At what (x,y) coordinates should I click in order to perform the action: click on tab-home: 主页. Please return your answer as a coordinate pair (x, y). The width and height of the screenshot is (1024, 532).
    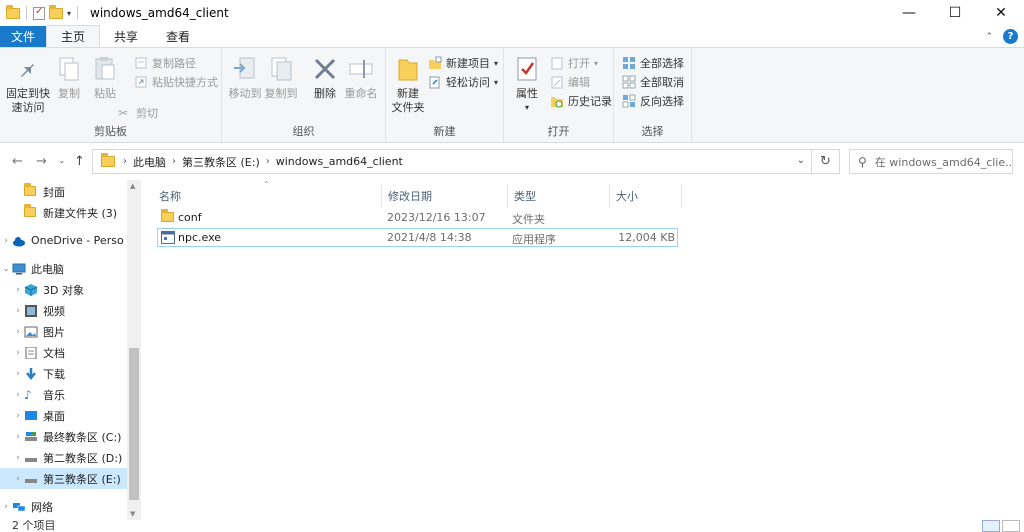
    Looking at the image, I should click on (73, 36).